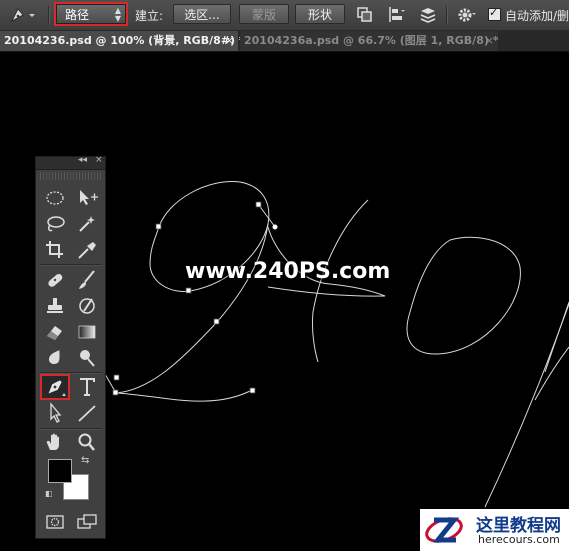 This screenshot has width=569, height=551. Describe the element at coordinates (87, 198) in the screenshot. I see `move-tool-icon` at that location.